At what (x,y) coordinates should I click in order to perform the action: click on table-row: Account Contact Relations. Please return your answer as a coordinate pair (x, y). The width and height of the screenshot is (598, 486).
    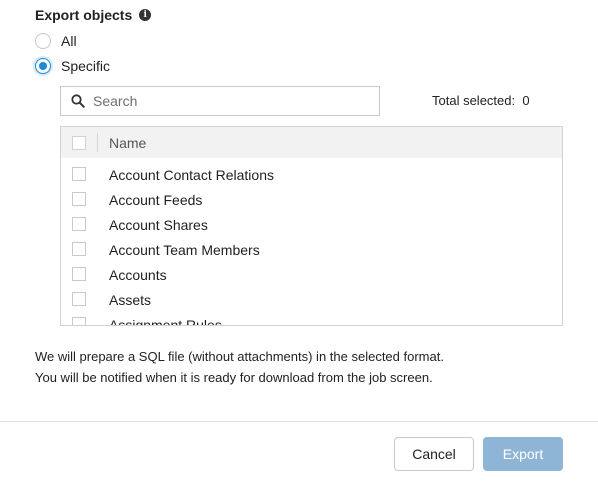
    Looking at the image, I should click on (311, 172).